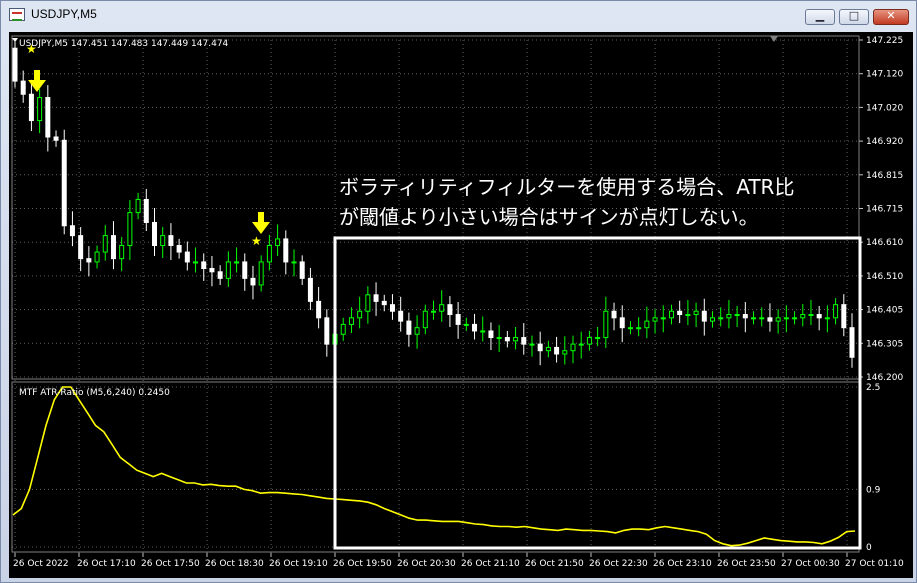  I want to click on indicator-axis-label: 0, so click(869, 548).